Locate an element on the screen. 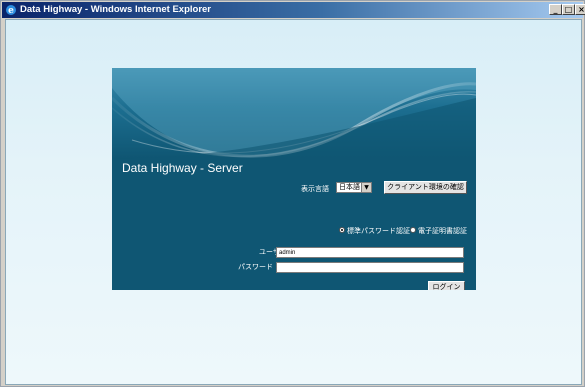  auth-certificate-label: 電子証明書認証 is located at coordinates (442, 231).